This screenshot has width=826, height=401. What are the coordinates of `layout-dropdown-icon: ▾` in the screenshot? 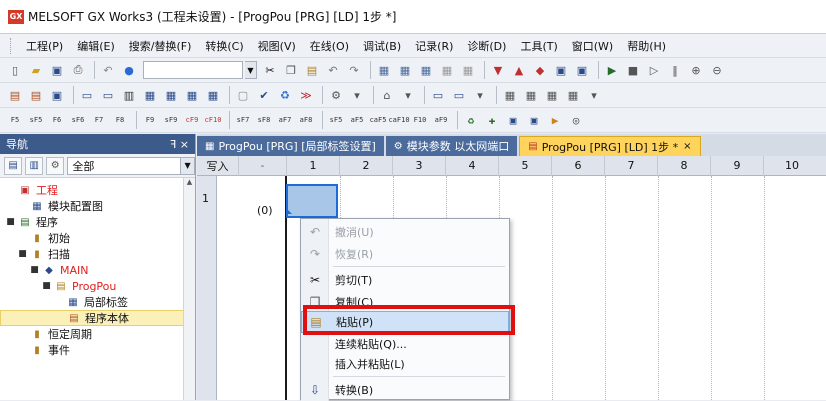 It's located at (480, 95).